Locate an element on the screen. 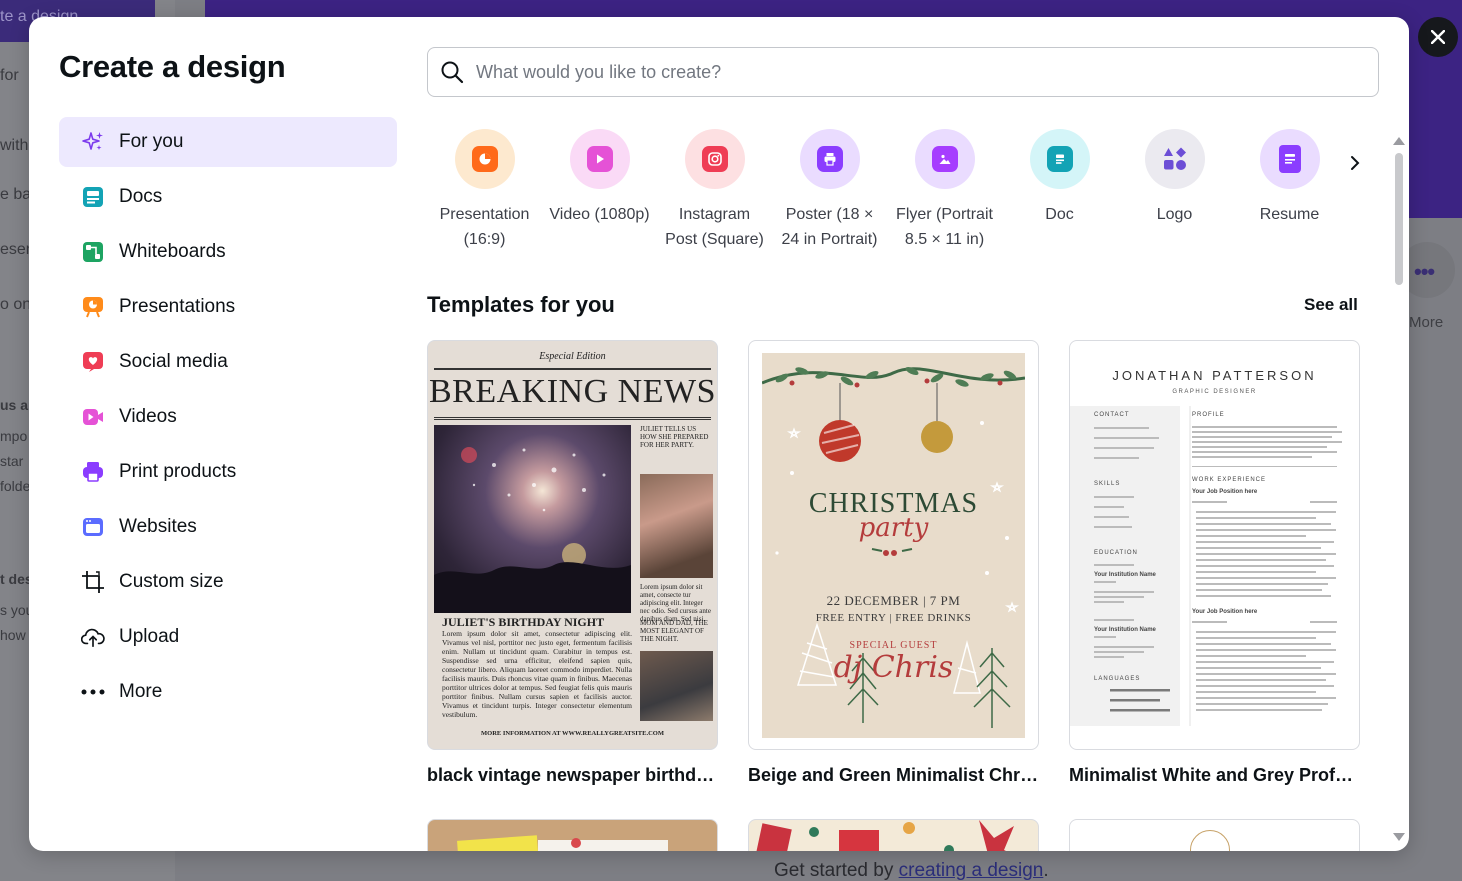  background-footer: Get started by creating a design. is located at coordinates (911, 870).